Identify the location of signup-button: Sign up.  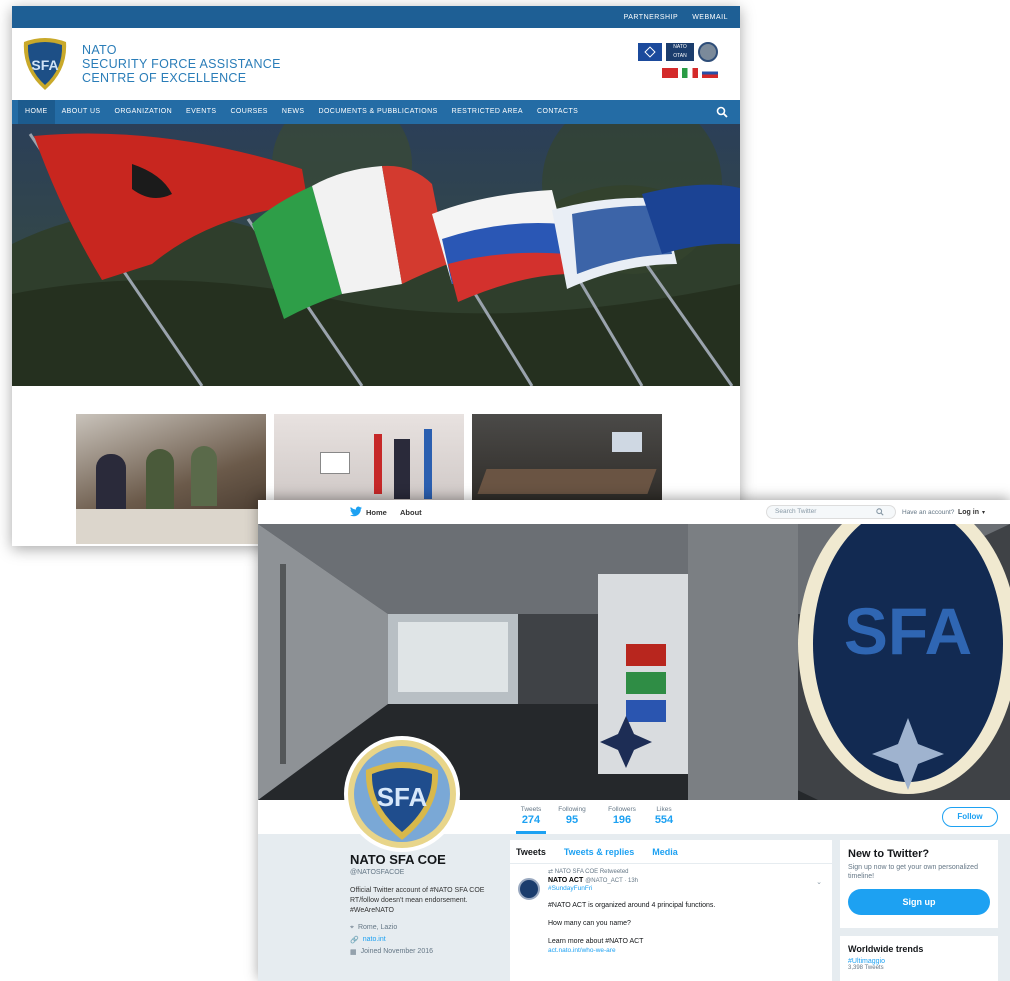
(919, 902).